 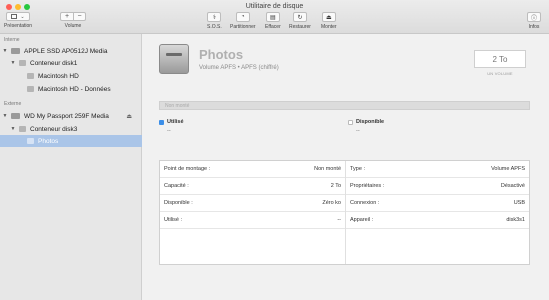 I want to click on volume-subtitle: Volume APFS • APFS (chiffré), so click(x=239, y=68).